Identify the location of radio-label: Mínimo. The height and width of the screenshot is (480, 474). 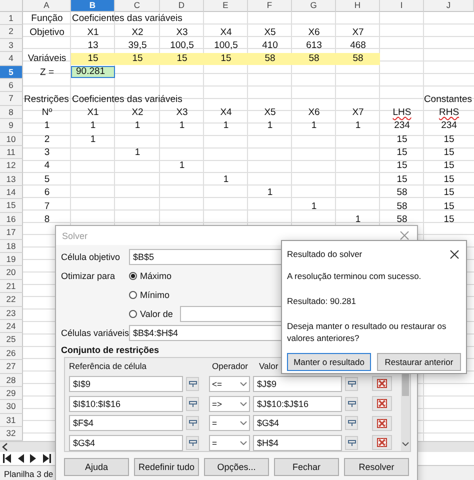
(155, 295).